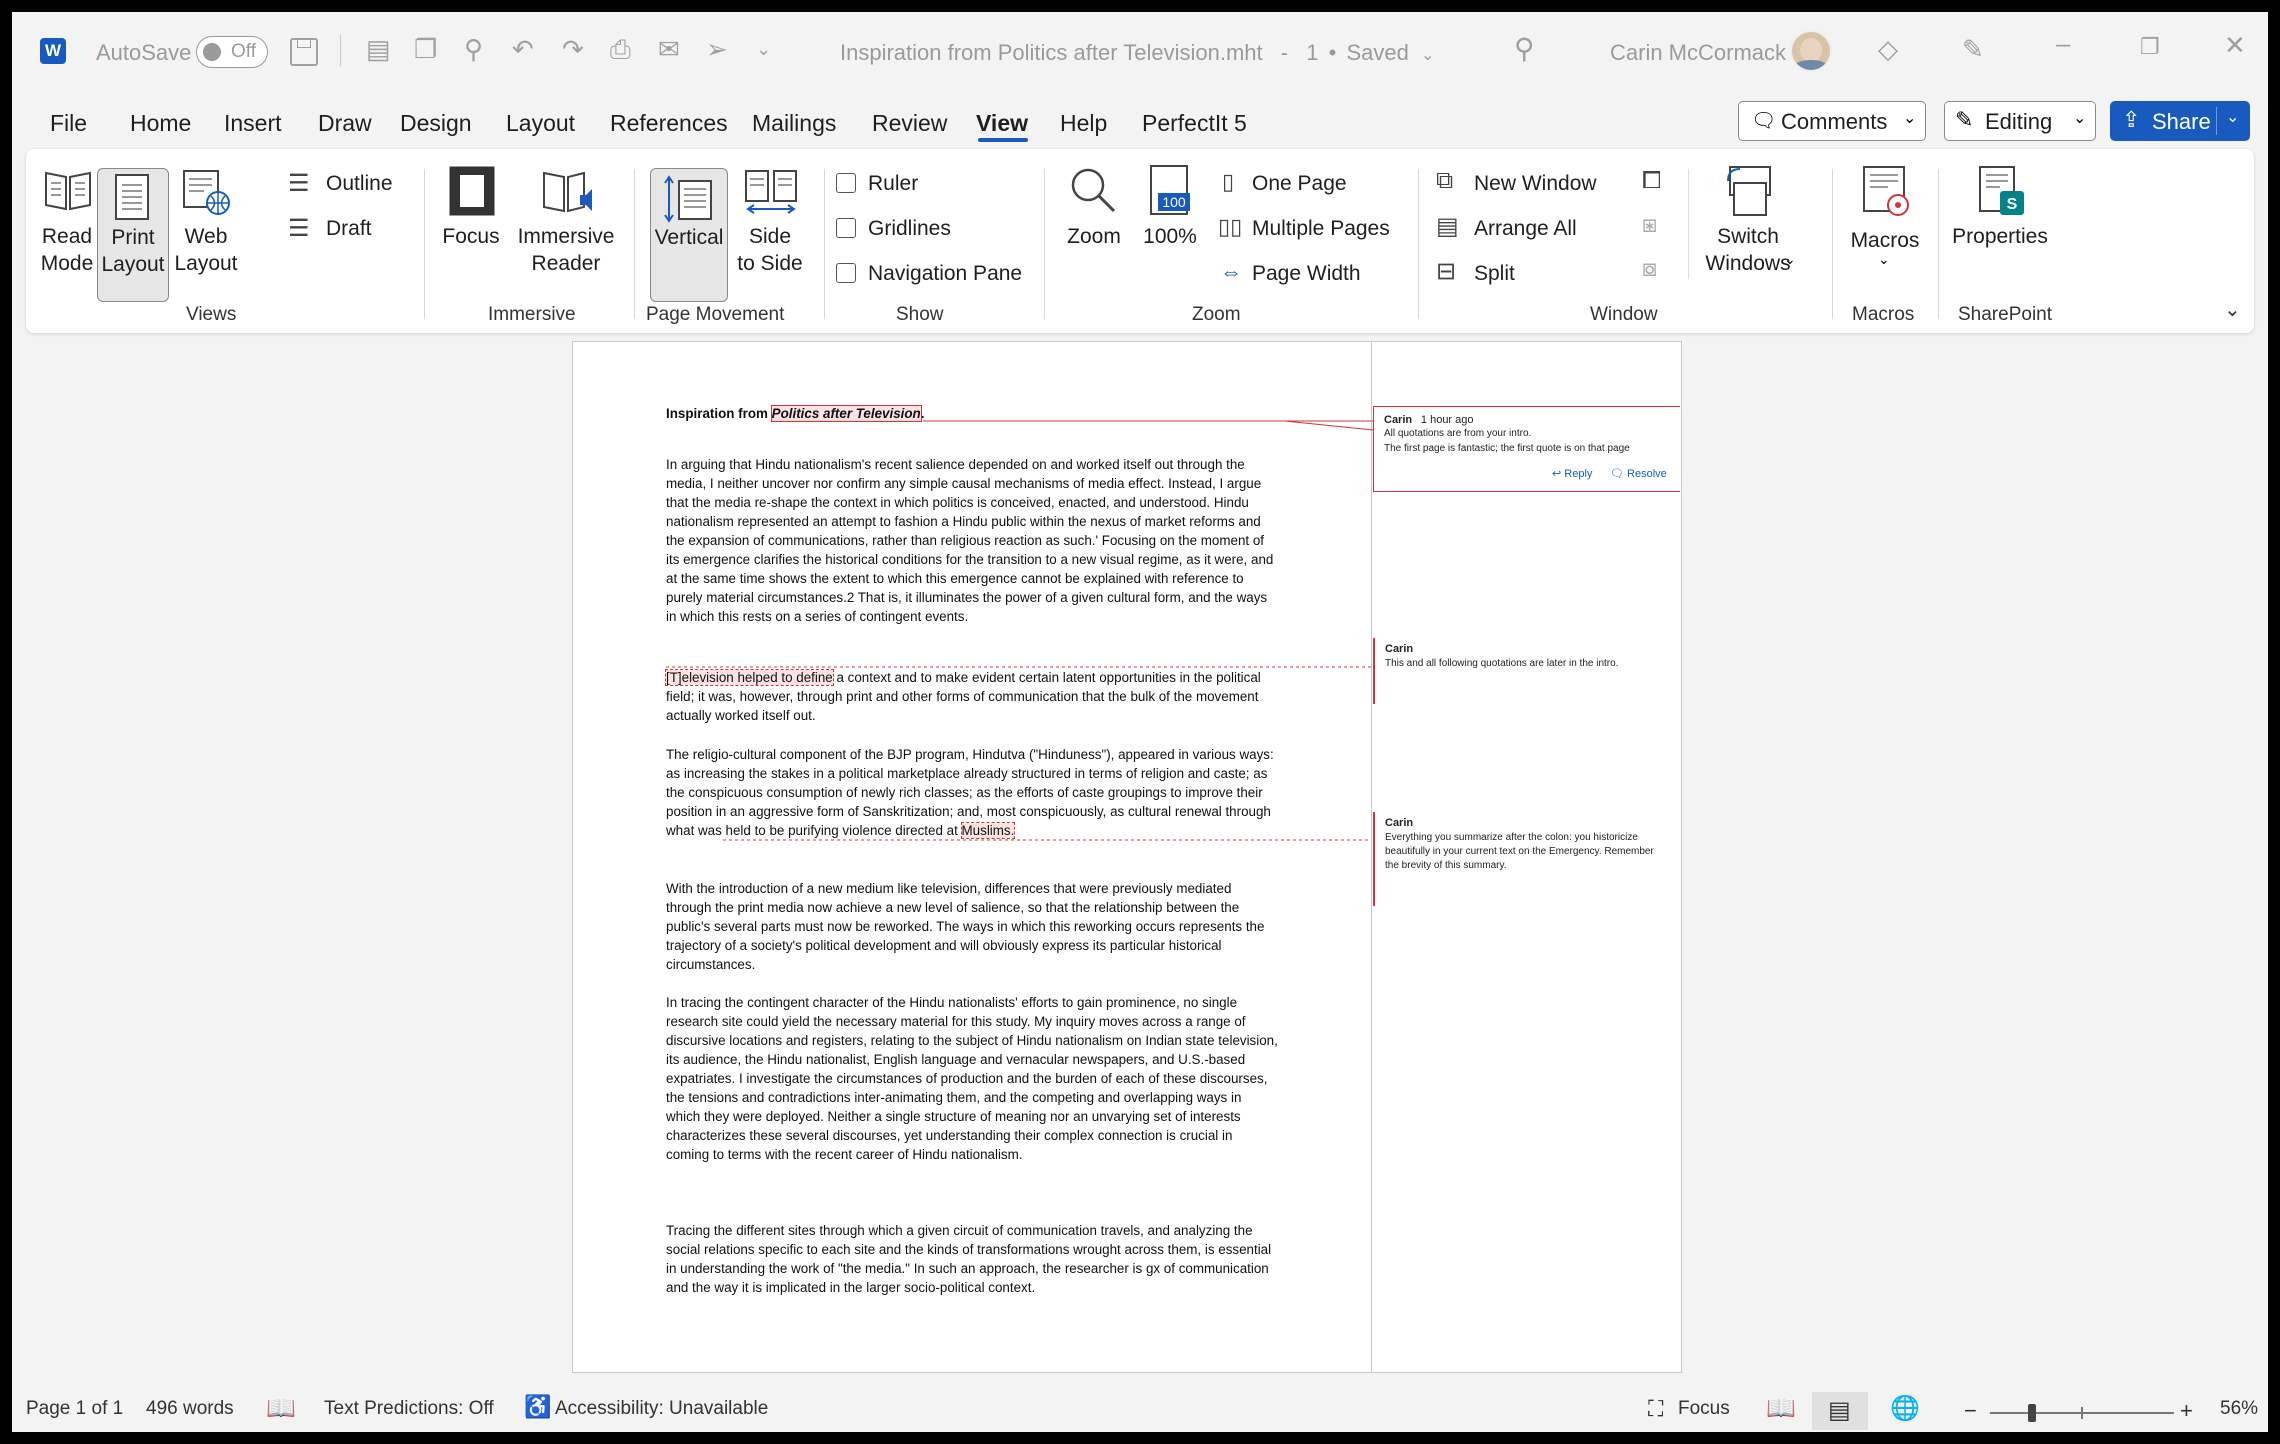 The width and height of the screenshot is (2280, 1444). What do you see at coordinates (620, 49) in the screenshot?
I see `print-icon: ⎙` at bounding box center [620, 49].